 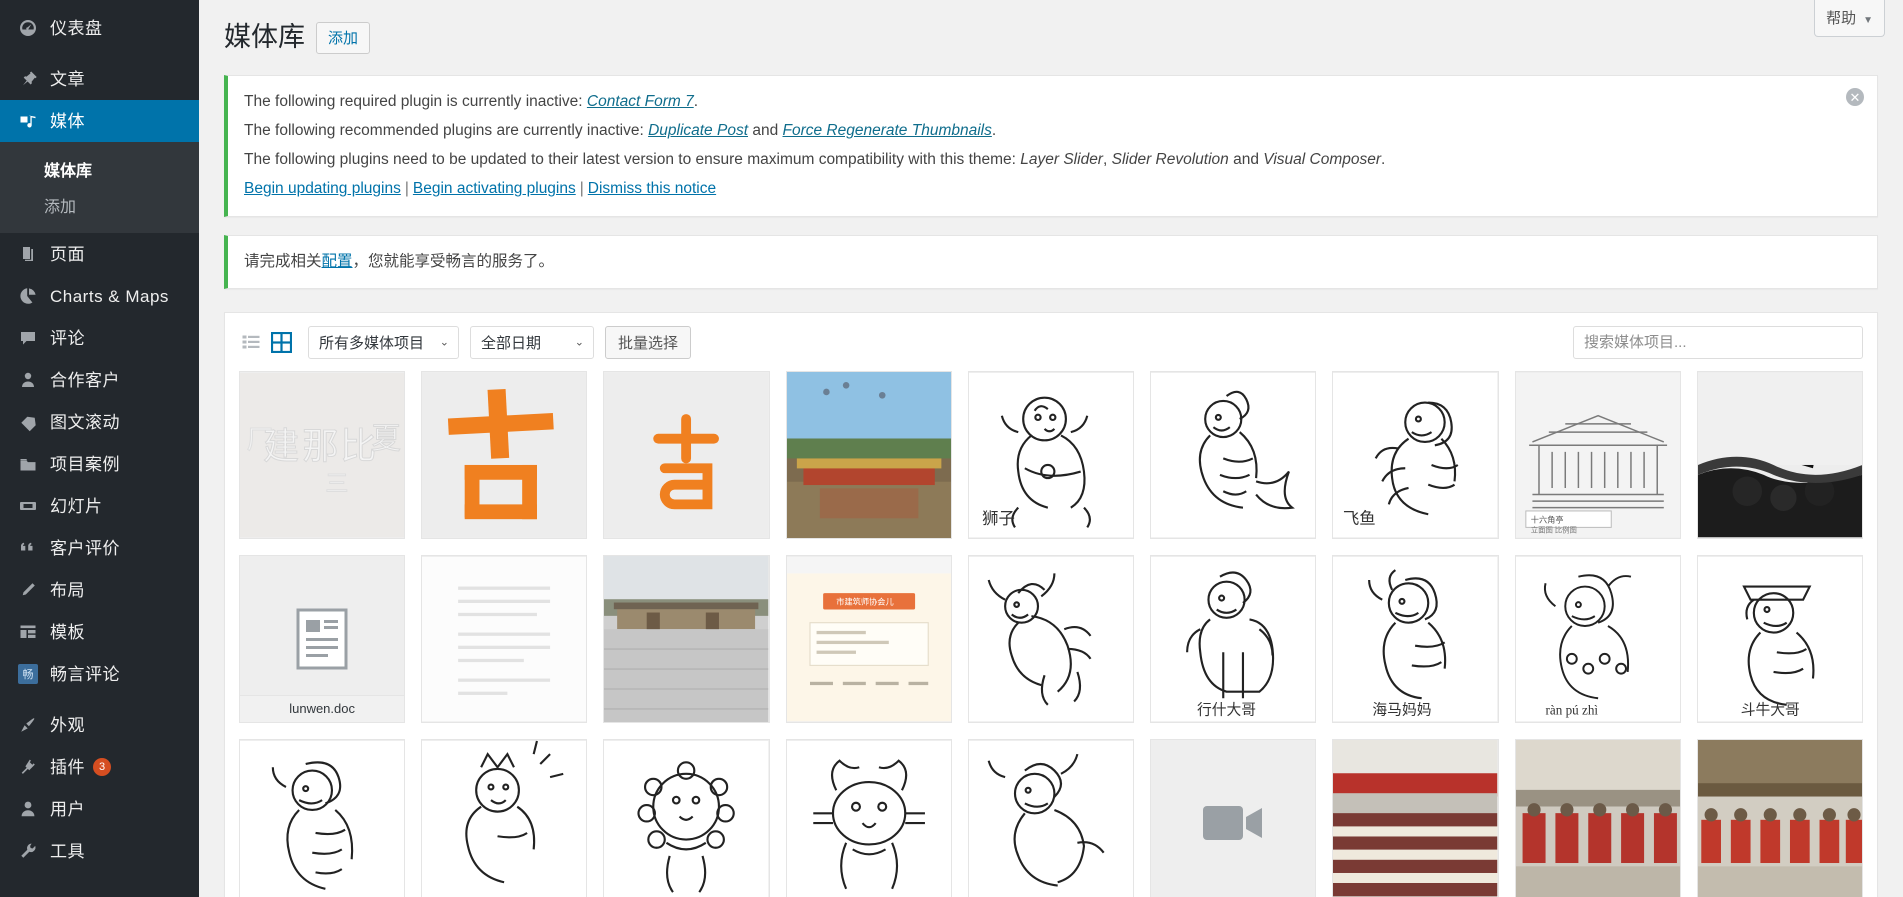 I want to click on line-qilin, so click(x=1051, y=639).